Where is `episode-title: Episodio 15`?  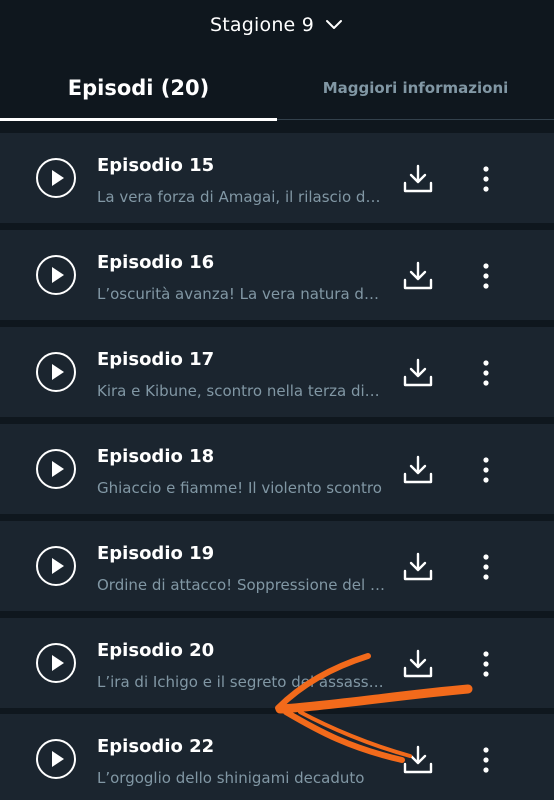
episode-title: Episodio 15 is located at coordinates (156, 165).